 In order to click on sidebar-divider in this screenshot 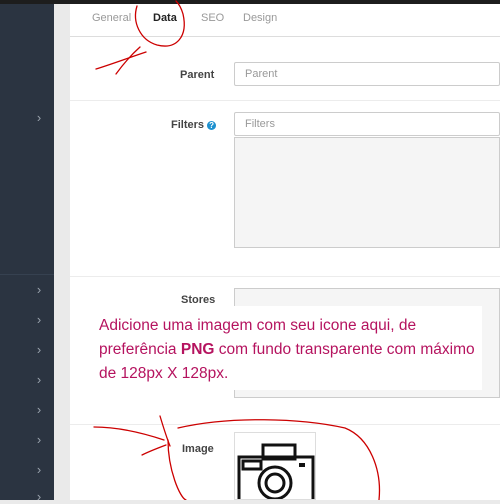, I will do `click(27, 274)`.